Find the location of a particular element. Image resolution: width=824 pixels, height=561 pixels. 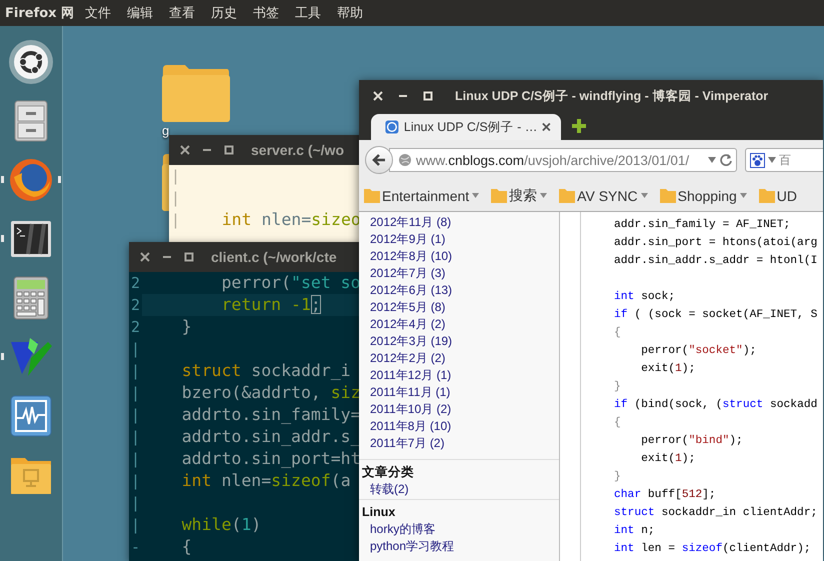

code-line: if ( (sock = socket(AF_INET, S is located at coordinates (716, 315).